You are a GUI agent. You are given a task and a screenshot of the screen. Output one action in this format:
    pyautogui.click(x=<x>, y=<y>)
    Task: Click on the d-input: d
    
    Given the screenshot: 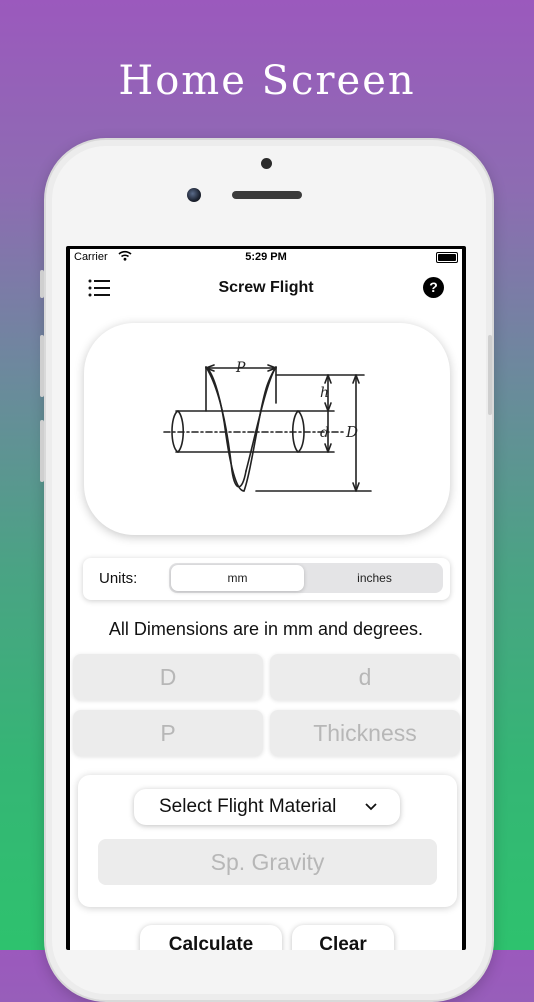 What is the action you would take?
    pyautogui.click(x=365, y=677)
    